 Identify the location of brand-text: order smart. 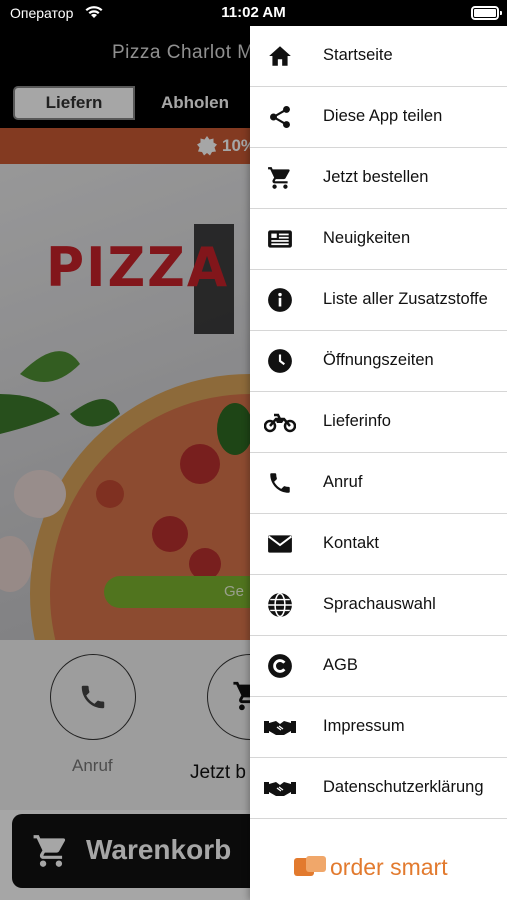
(389, 867).